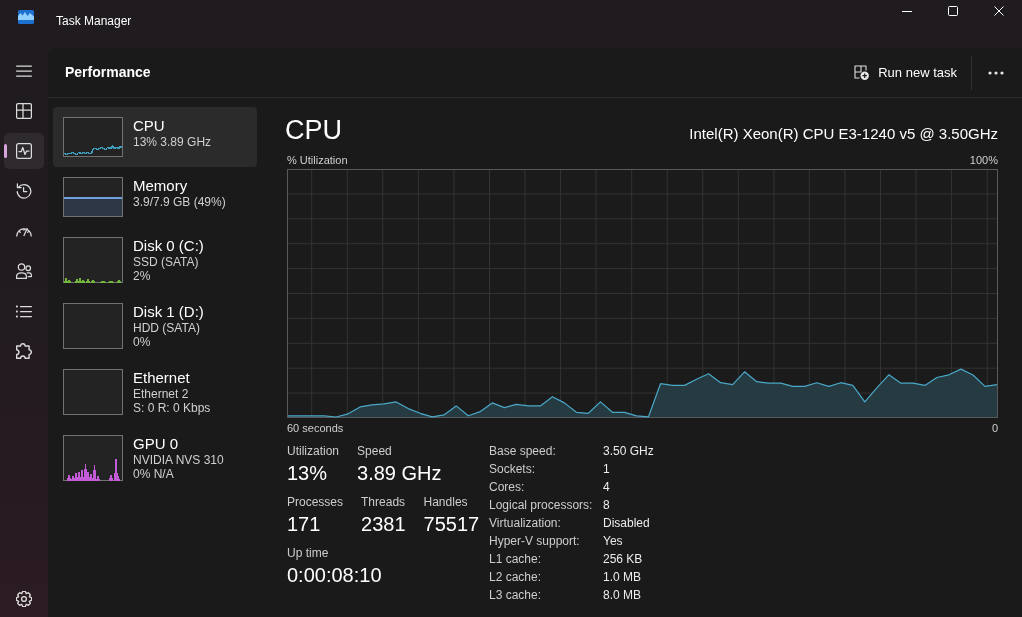 The image size is (1022, 617). Describe the element at coordinates (166, 262) in the screenshot. I see `device-detail: SSD (SATA)` at that location.